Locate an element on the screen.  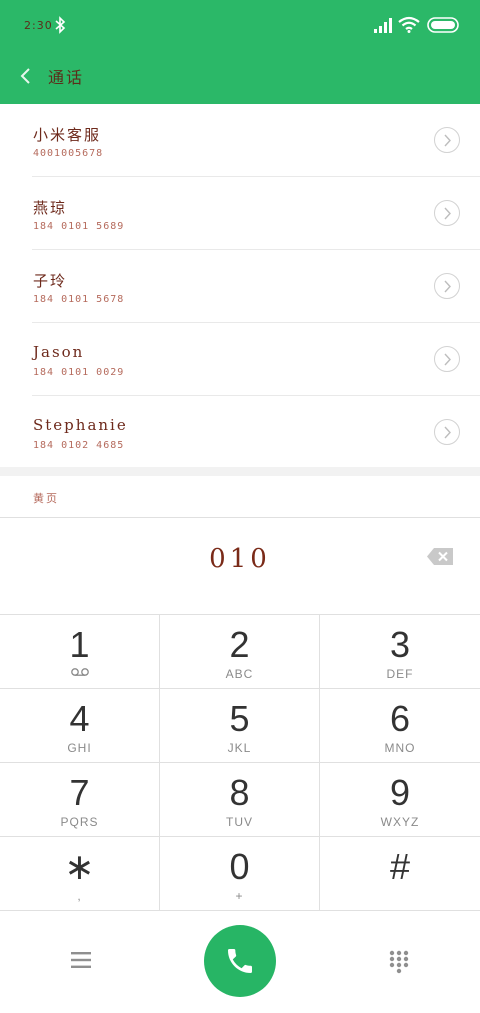
key-letters: , is located at coordinates (79, 896).